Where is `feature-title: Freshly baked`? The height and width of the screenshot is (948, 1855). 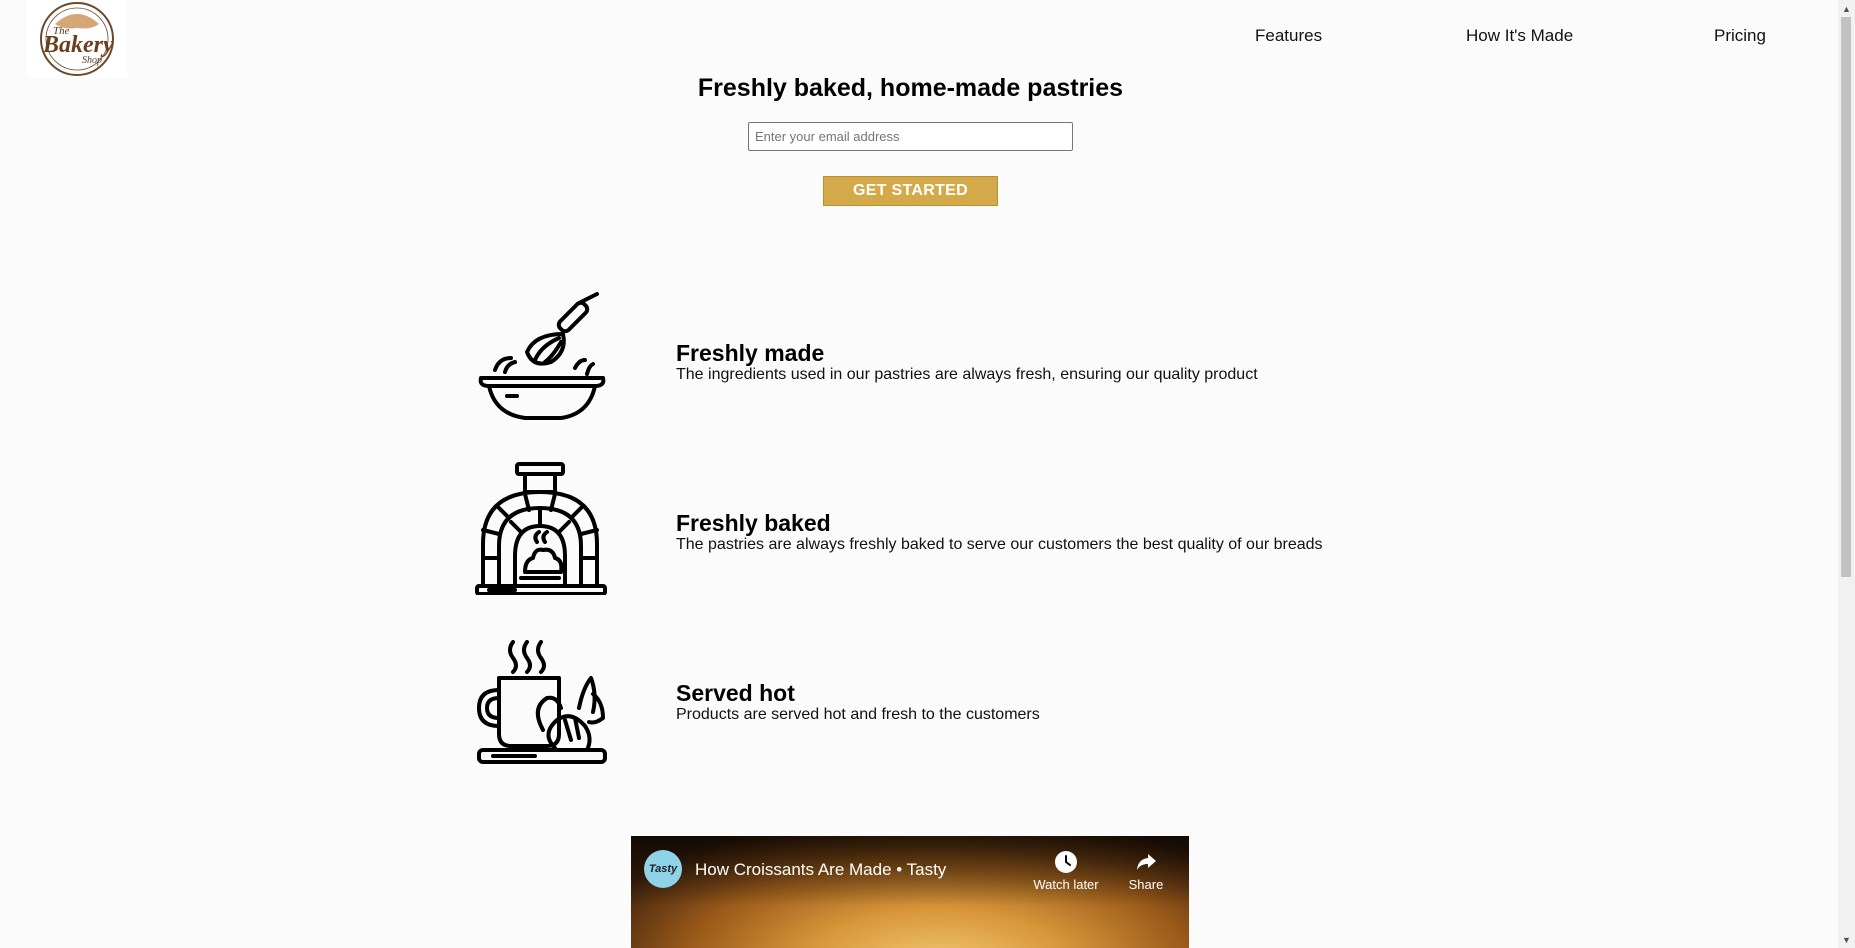
feature-title: Freshly baked is located at coordinates (753, 523).